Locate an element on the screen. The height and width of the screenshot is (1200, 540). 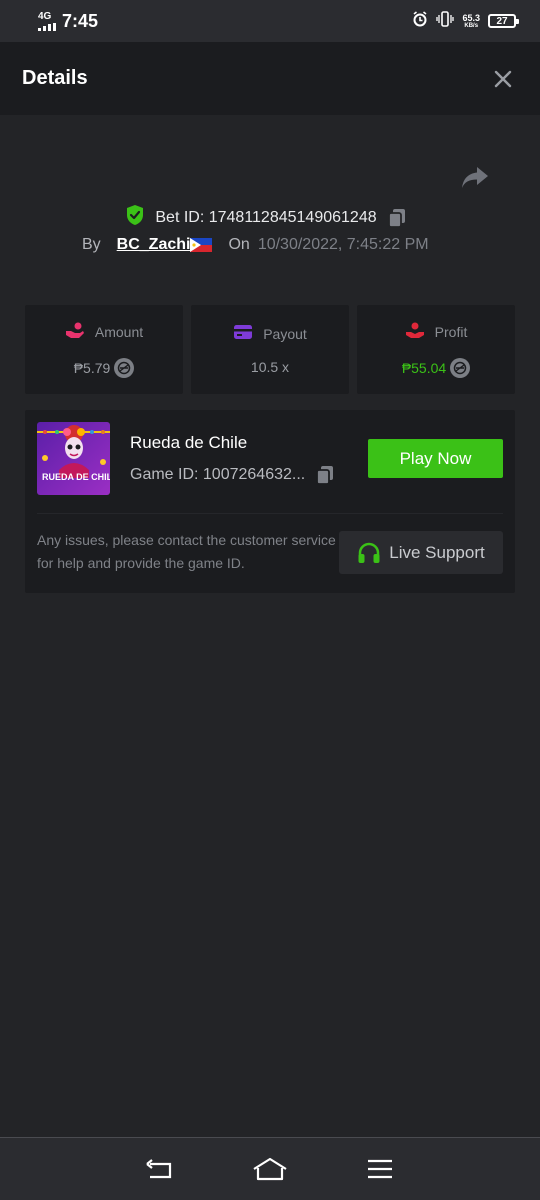
amount-hand-icon is located at coordinates (75, 331).